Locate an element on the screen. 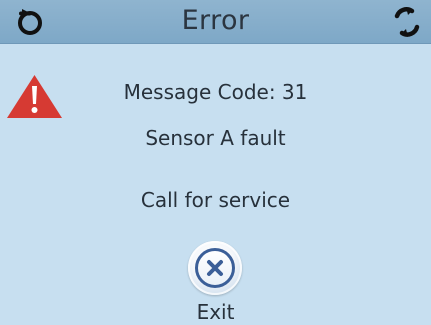 Image resolution: width=431 pixels, height=325 pixels. exit-label: Exit is located at coordinates (215, 312).